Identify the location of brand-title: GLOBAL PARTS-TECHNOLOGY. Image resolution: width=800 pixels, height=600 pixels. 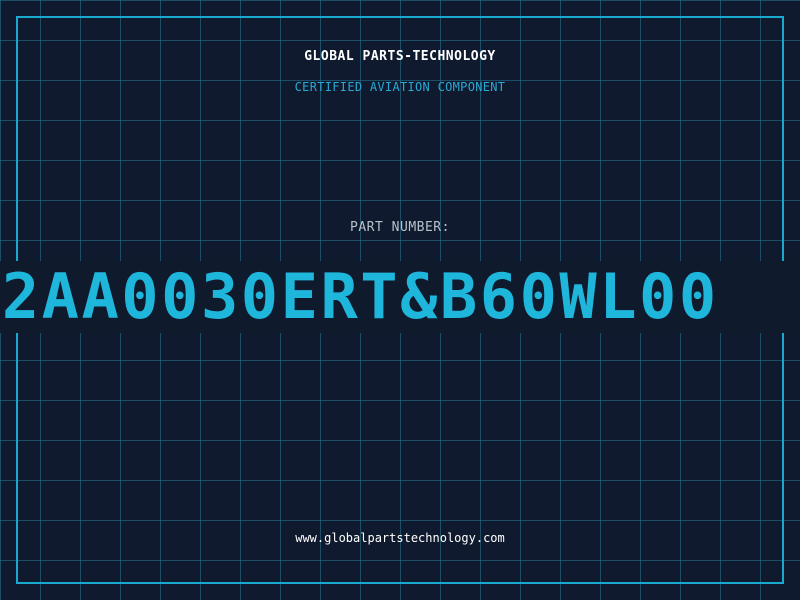
(400, 56).